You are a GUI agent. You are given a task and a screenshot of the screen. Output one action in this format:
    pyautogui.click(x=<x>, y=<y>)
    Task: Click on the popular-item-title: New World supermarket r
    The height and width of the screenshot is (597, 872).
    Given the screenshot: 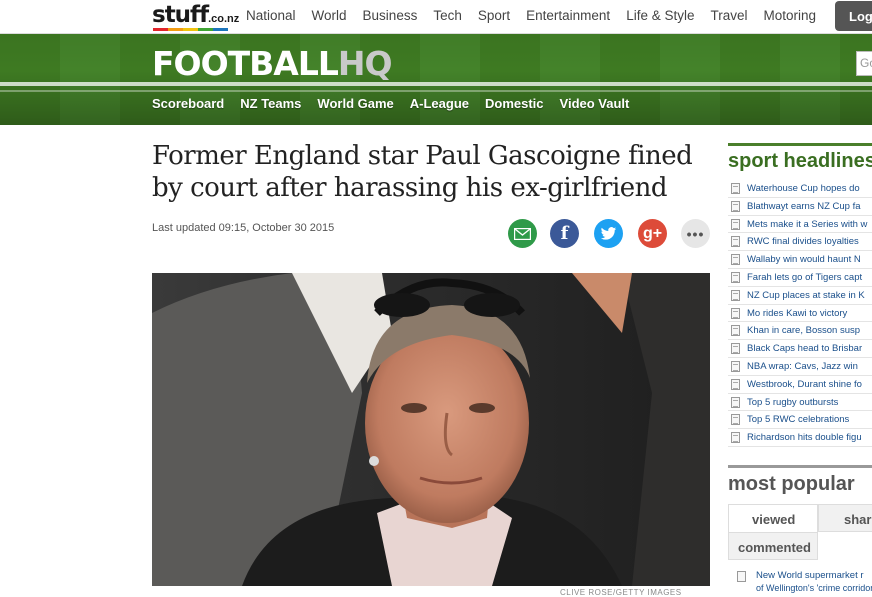 What is the action you would take?
    pyautogui.click(x=810, y=575)
    